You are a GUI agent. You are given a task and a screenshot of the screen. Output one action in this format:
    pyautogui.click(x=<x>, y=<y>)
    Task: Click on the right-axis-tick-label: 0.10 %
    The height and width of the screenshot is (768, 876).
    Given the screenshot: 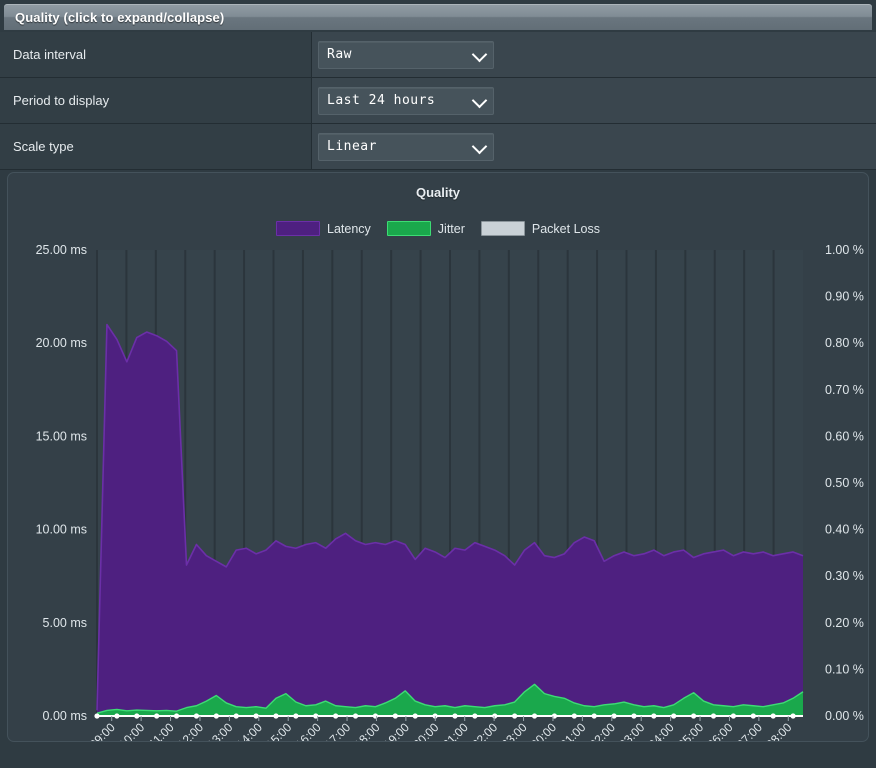 What is the action you would take?
    pyautogui.click(x=844, y=669)
    